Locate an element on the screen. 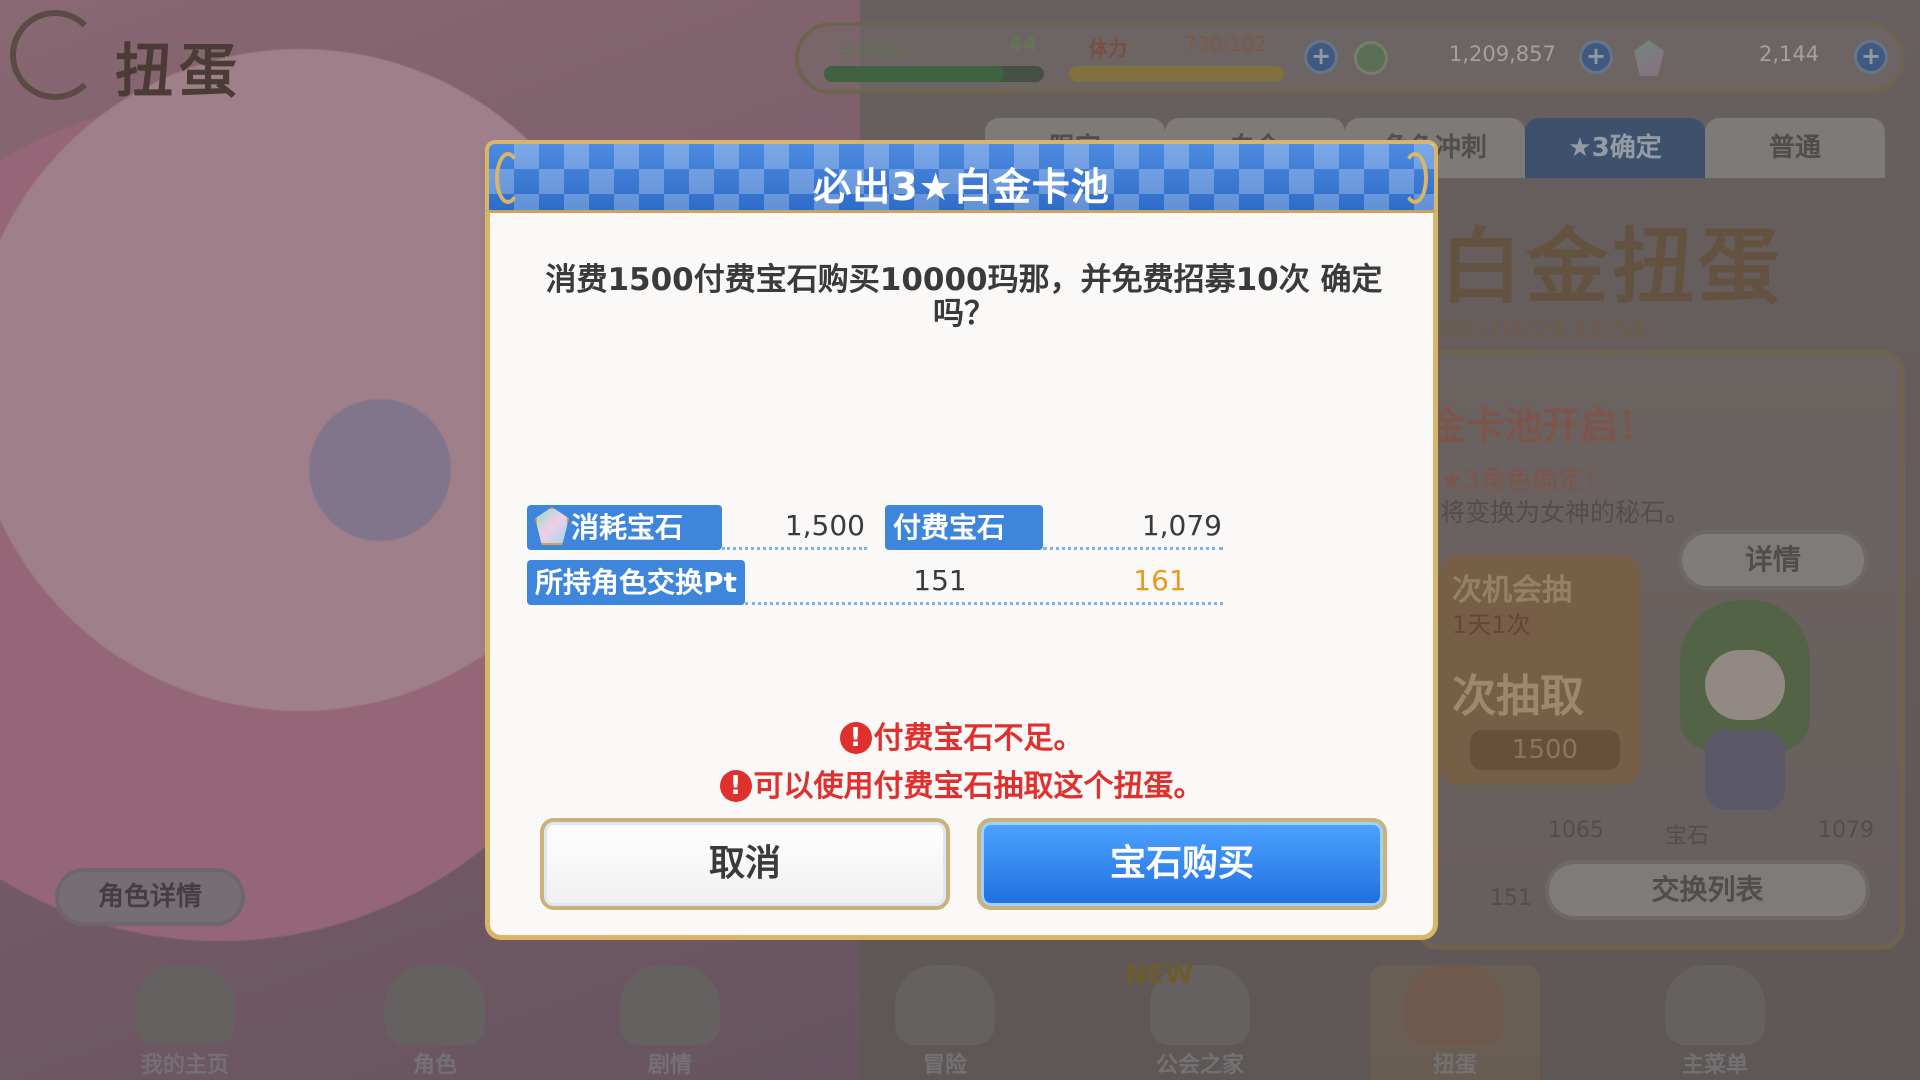  cancel-button: 取消 is located at coordinates (745, 864).